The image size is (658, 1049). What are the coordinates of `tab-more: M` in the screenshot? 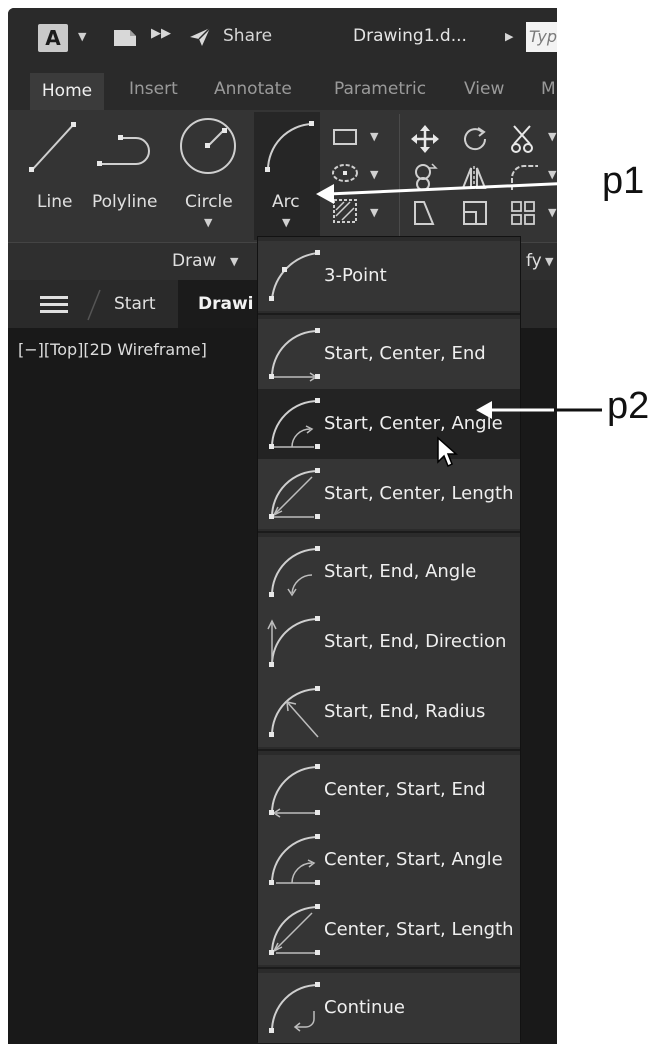 It's located at (548, 89).